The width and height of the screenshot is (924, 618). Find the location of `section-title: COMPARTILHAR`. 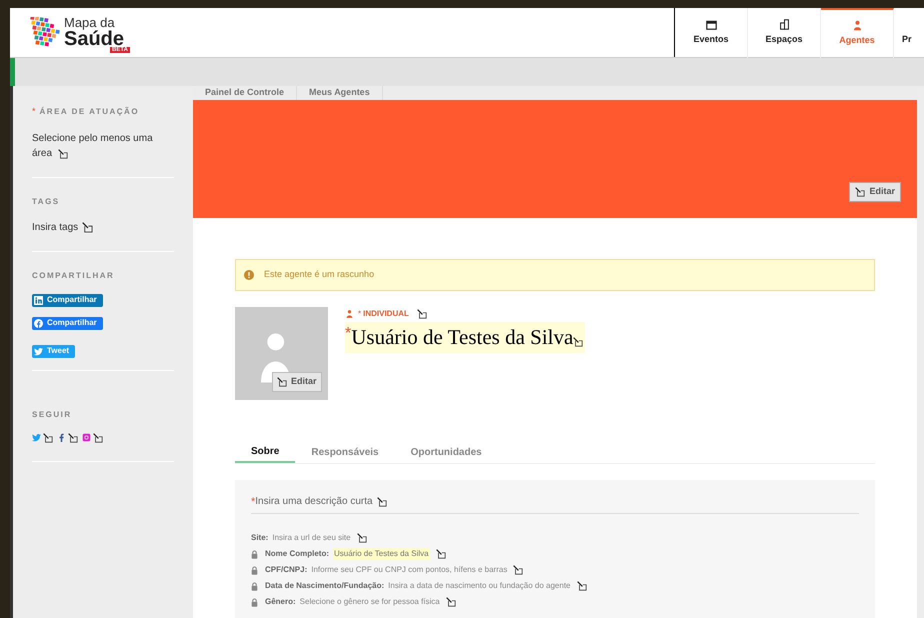

section-title: COMPARTILHAR is located at coordinates (73, 276).